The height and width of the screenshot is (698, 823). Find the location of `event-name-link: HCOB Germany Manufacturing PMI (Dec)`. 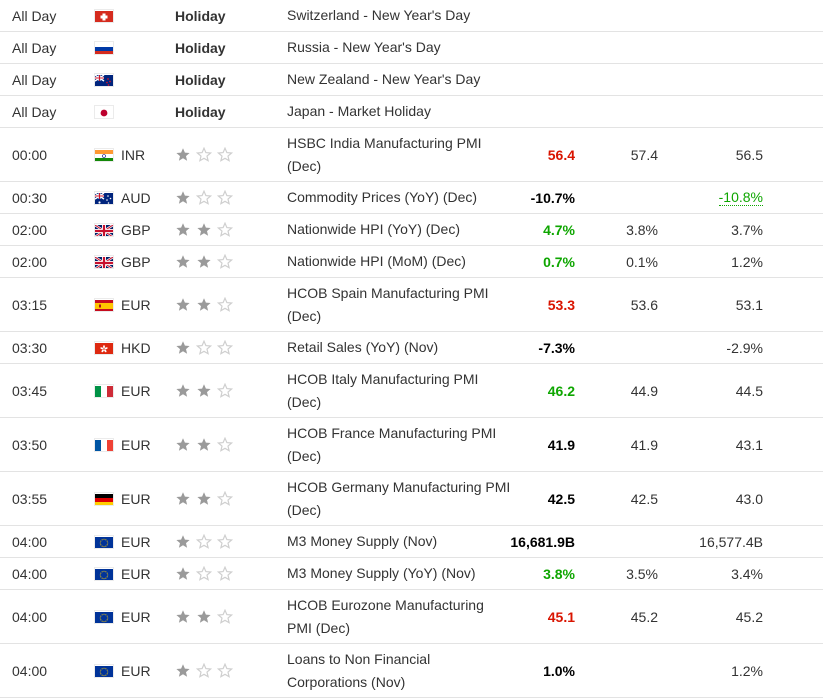

event-name-link: HCOB Germany Manufacturing PMI (Dec) is located at coordinates (399, 498).